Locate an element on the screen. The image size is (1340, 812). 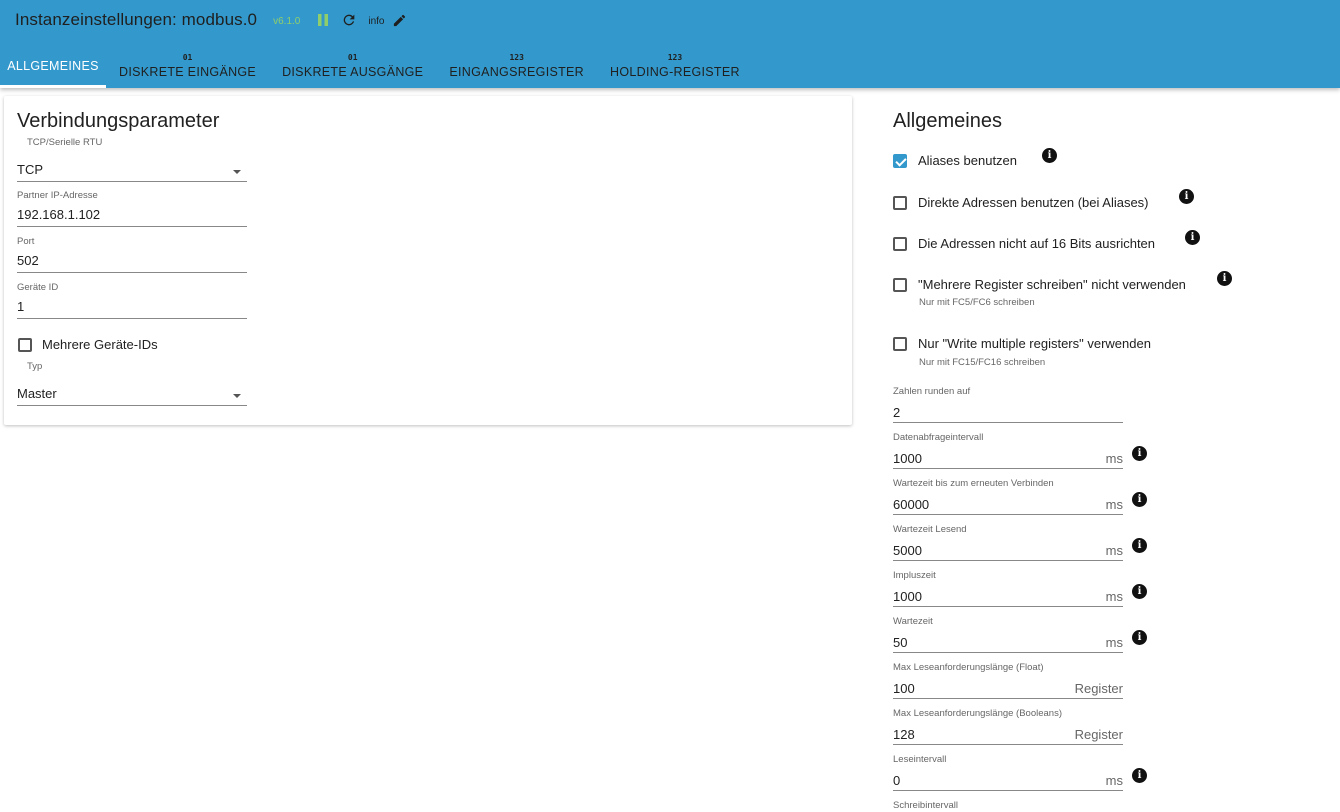
tab-holding-register: 123 HOLDING-REGISTER is located at coordinates (675, 66).